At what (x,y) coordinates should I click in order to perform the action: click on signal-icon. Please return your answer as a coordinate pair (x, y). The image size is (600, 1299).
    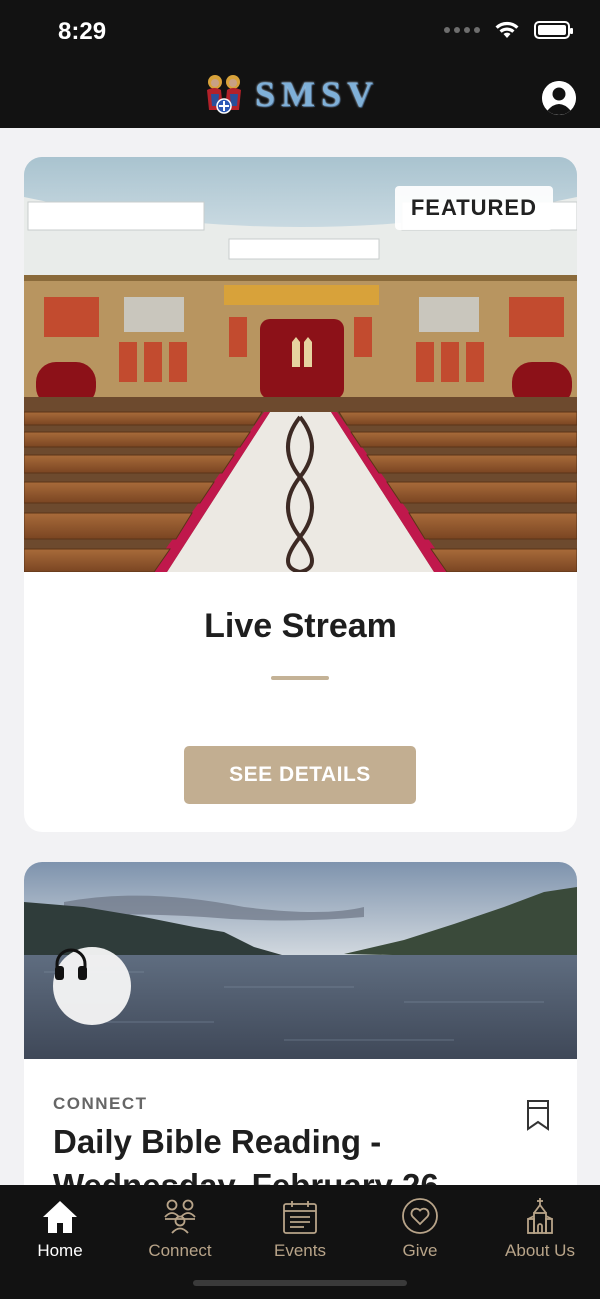
    Looking at the image, I should click on (462, 30).